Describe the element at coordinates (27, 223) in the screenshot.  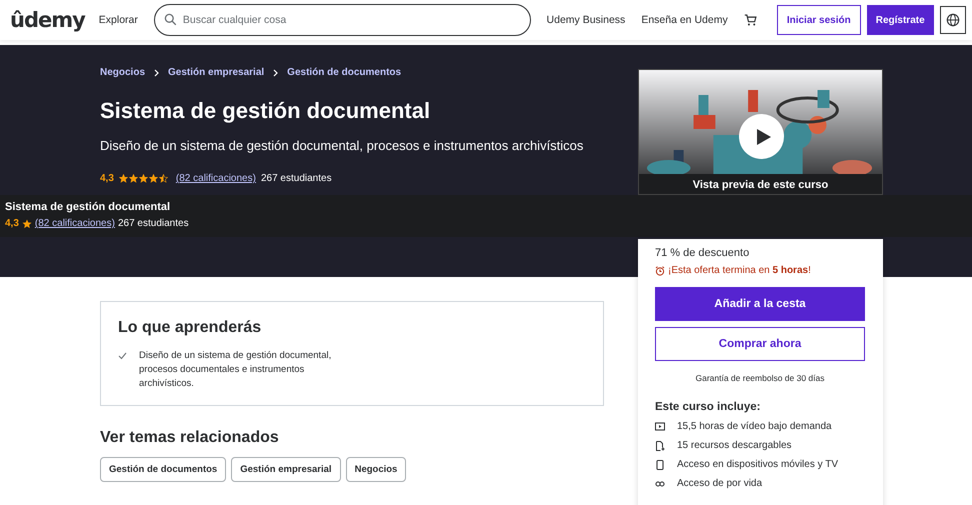
I see `star-icon` at that location.